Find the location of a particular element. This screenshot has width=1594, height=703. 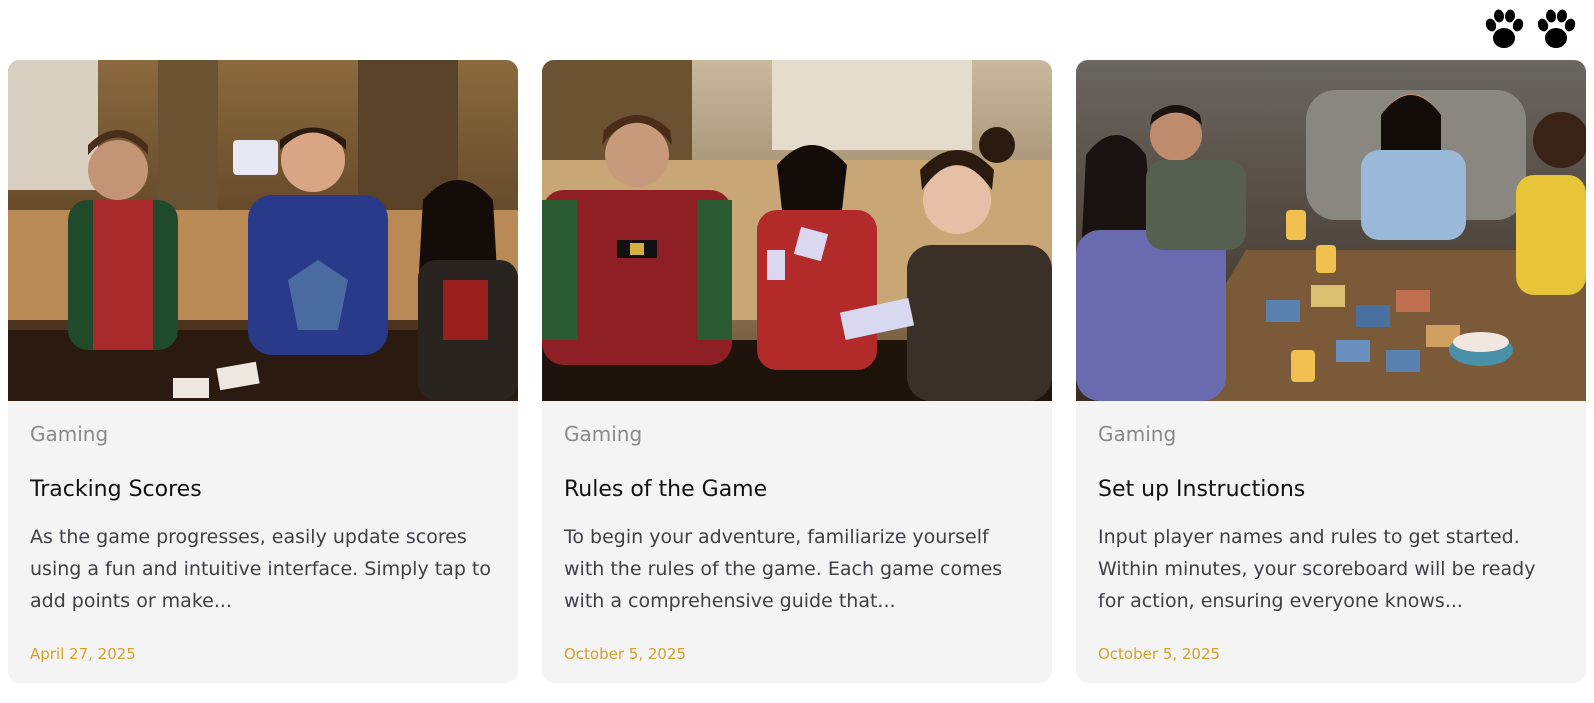

publish-date: April 27, 2025 is located at coordinates (83, 654).